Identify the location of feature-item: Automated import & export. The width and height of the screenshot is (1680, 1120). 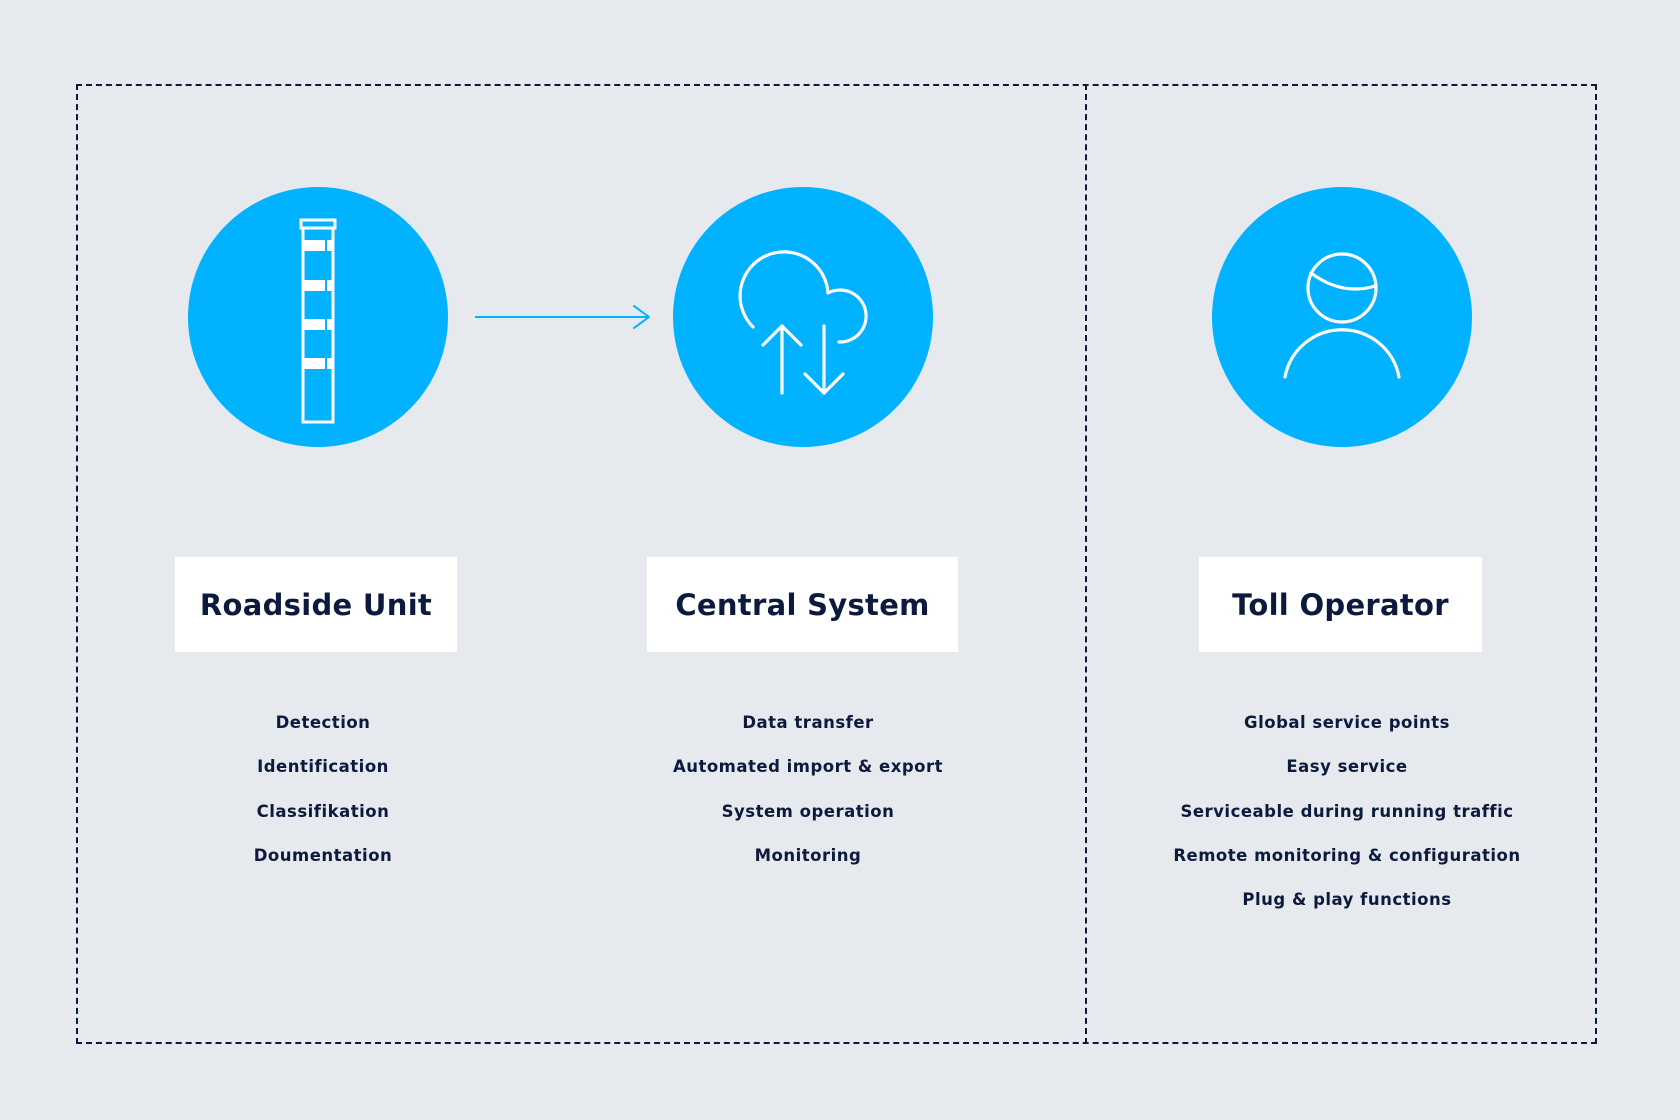
(808, 767).